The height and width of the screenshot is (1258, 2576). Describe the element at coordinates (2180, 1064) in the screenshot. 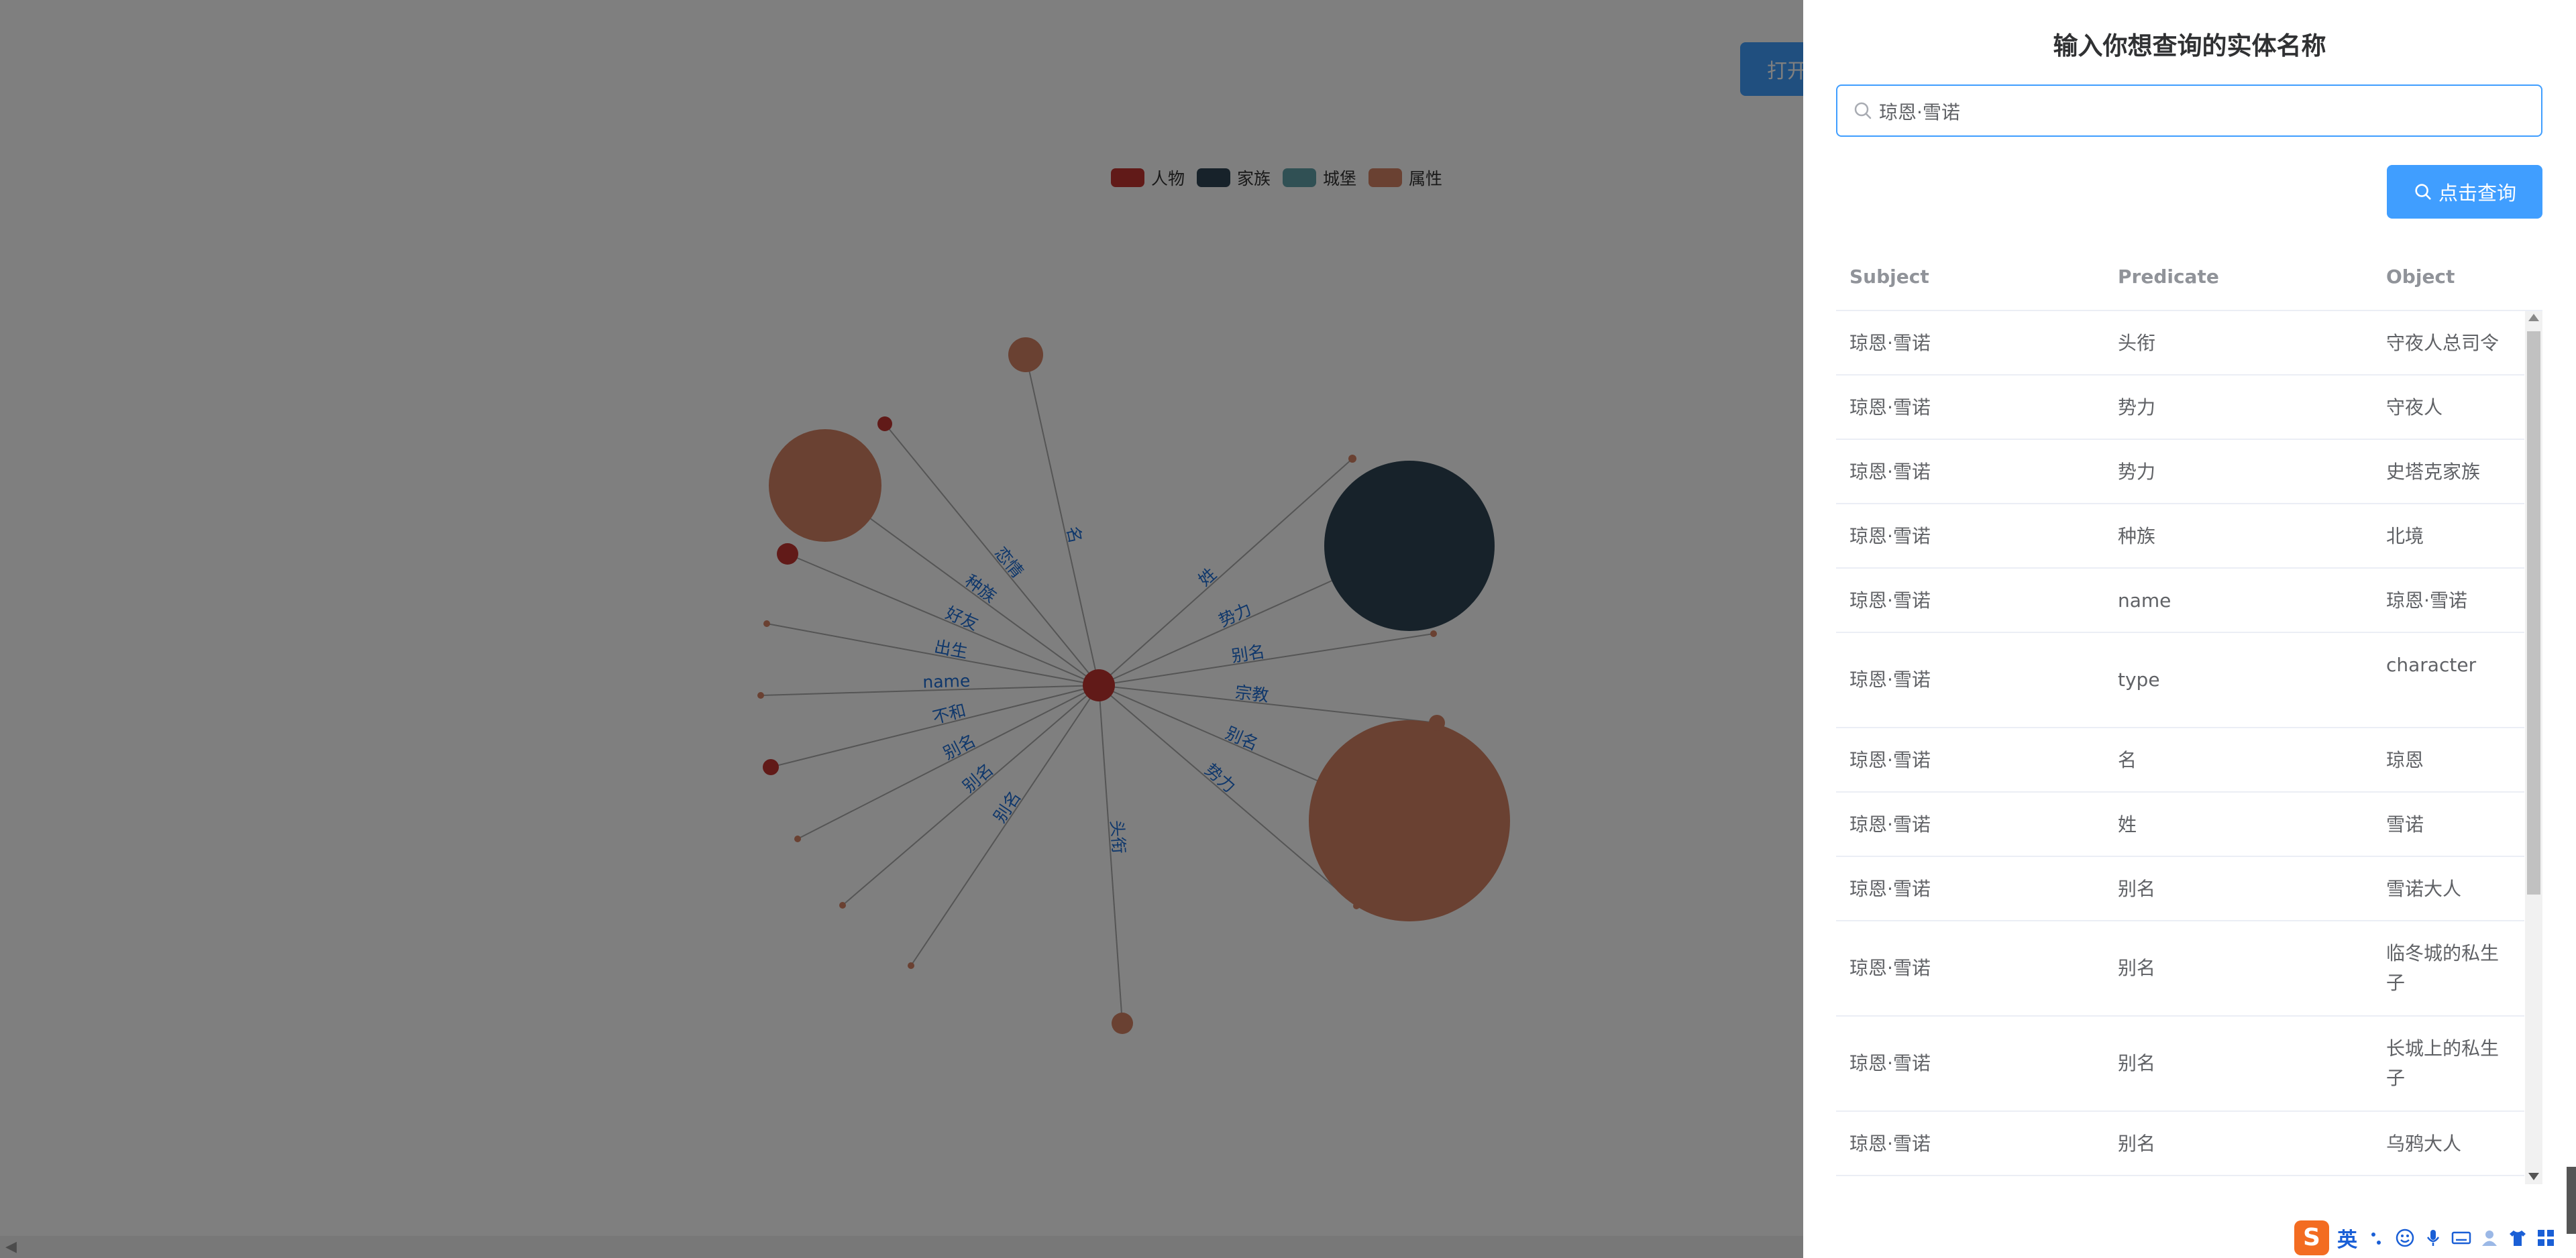

I see `table-row: 琼恩·雪诺 别名 长城上的私生子` at that location.